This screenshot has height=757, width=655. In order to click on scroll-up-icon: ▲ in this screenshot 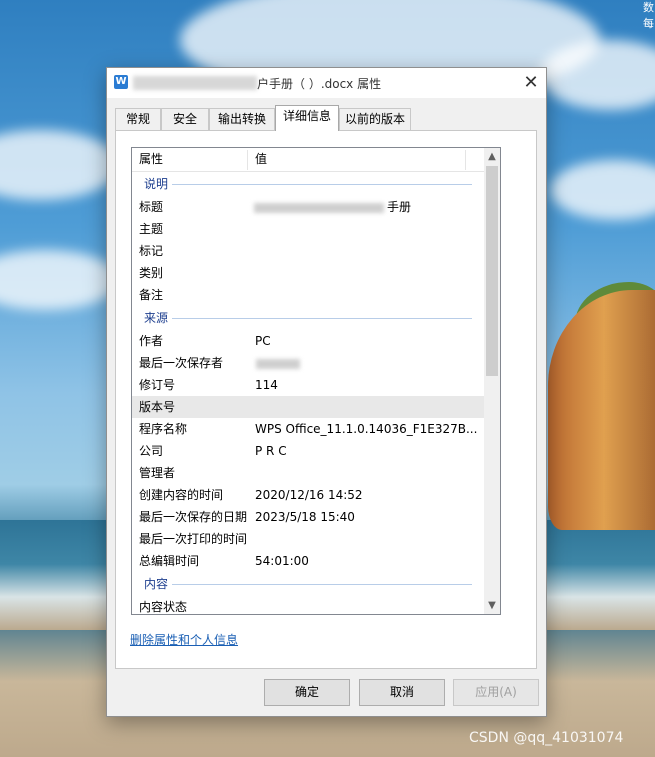, I will do `click(492, 156)`.